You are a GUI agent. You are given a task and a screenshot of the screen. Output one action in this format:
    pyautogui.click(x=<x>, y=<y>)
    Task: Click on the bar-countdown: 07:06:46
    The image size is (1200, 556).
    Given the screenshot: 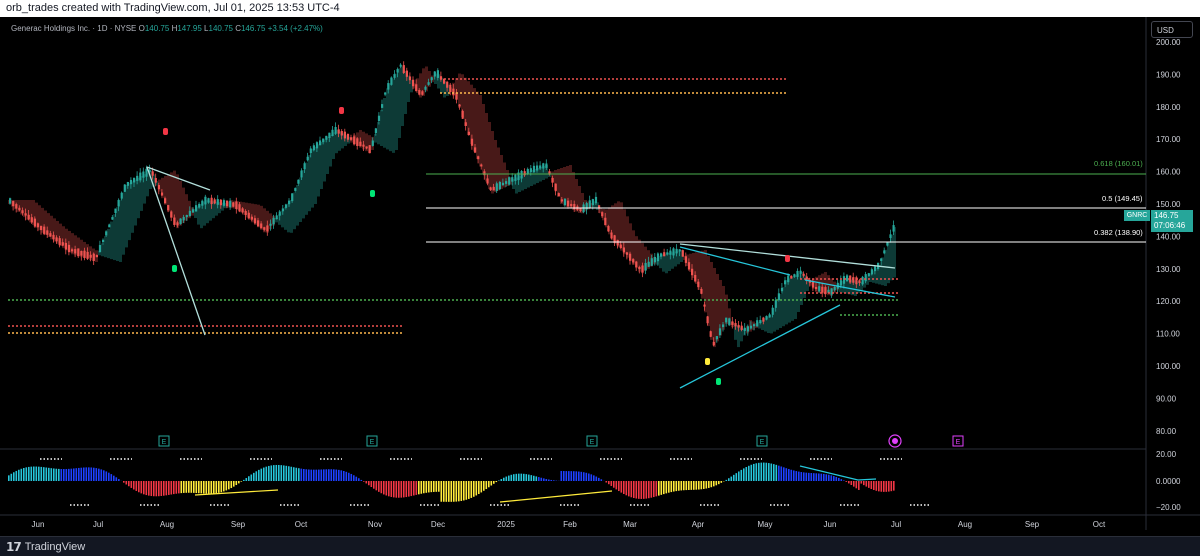 What is the action you would take?
    pyautogui.click(x=1170, y=225)
    